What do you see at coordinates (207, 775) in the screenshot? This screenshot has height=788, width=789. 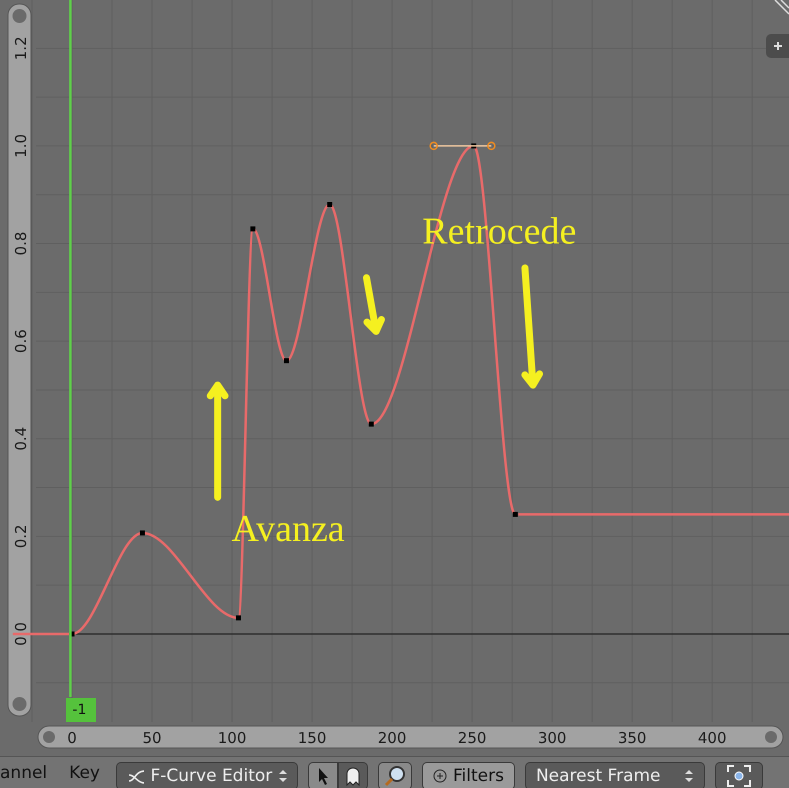 I see `editor-mode-dropdown: F-Curve Editor` at bounding box center [207, 775].